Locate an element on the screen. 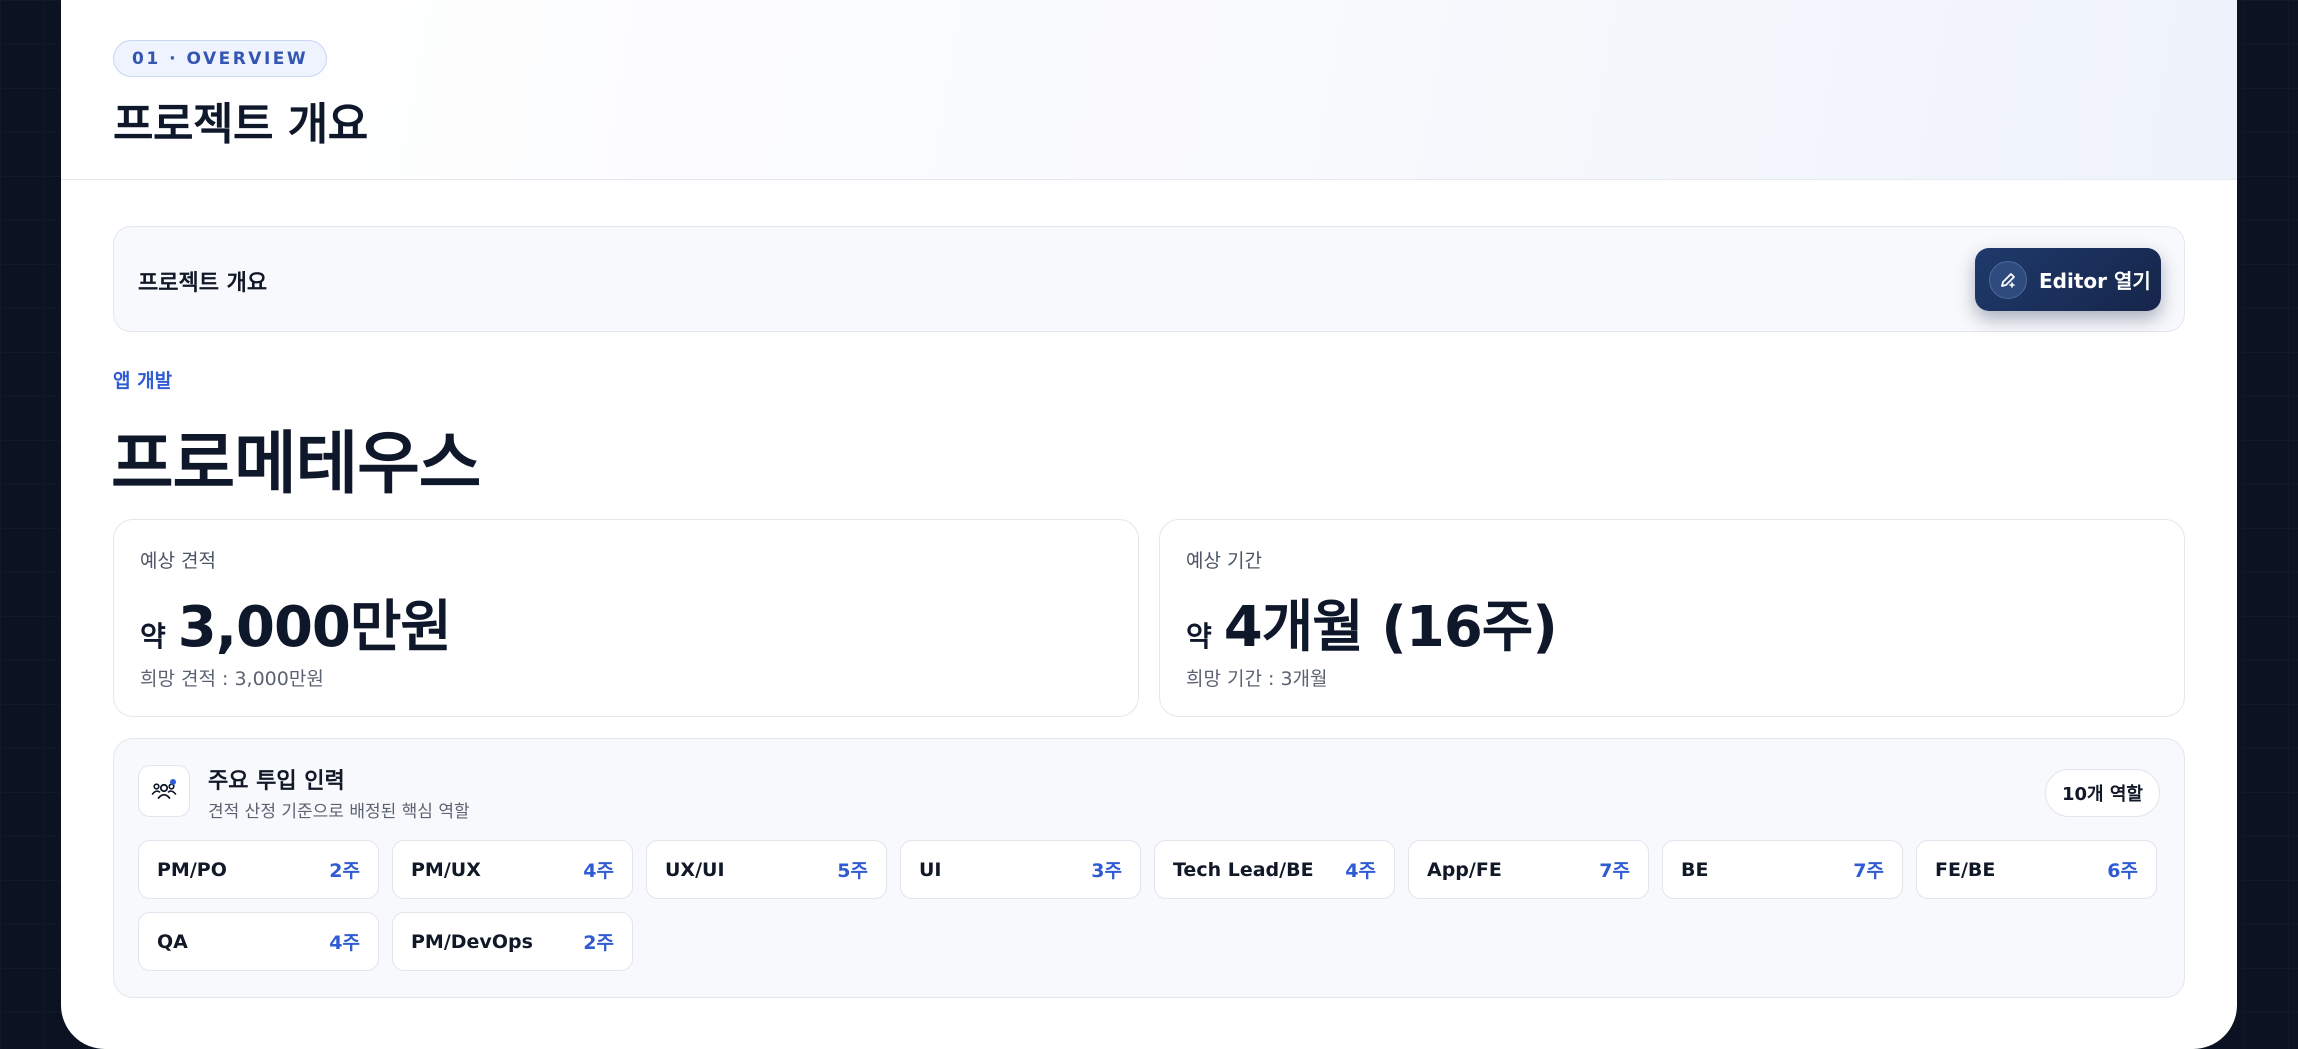 The height and width of the screenshot is (1049, 2298). role-name: App/FE is located at coordinates (1464, 869).